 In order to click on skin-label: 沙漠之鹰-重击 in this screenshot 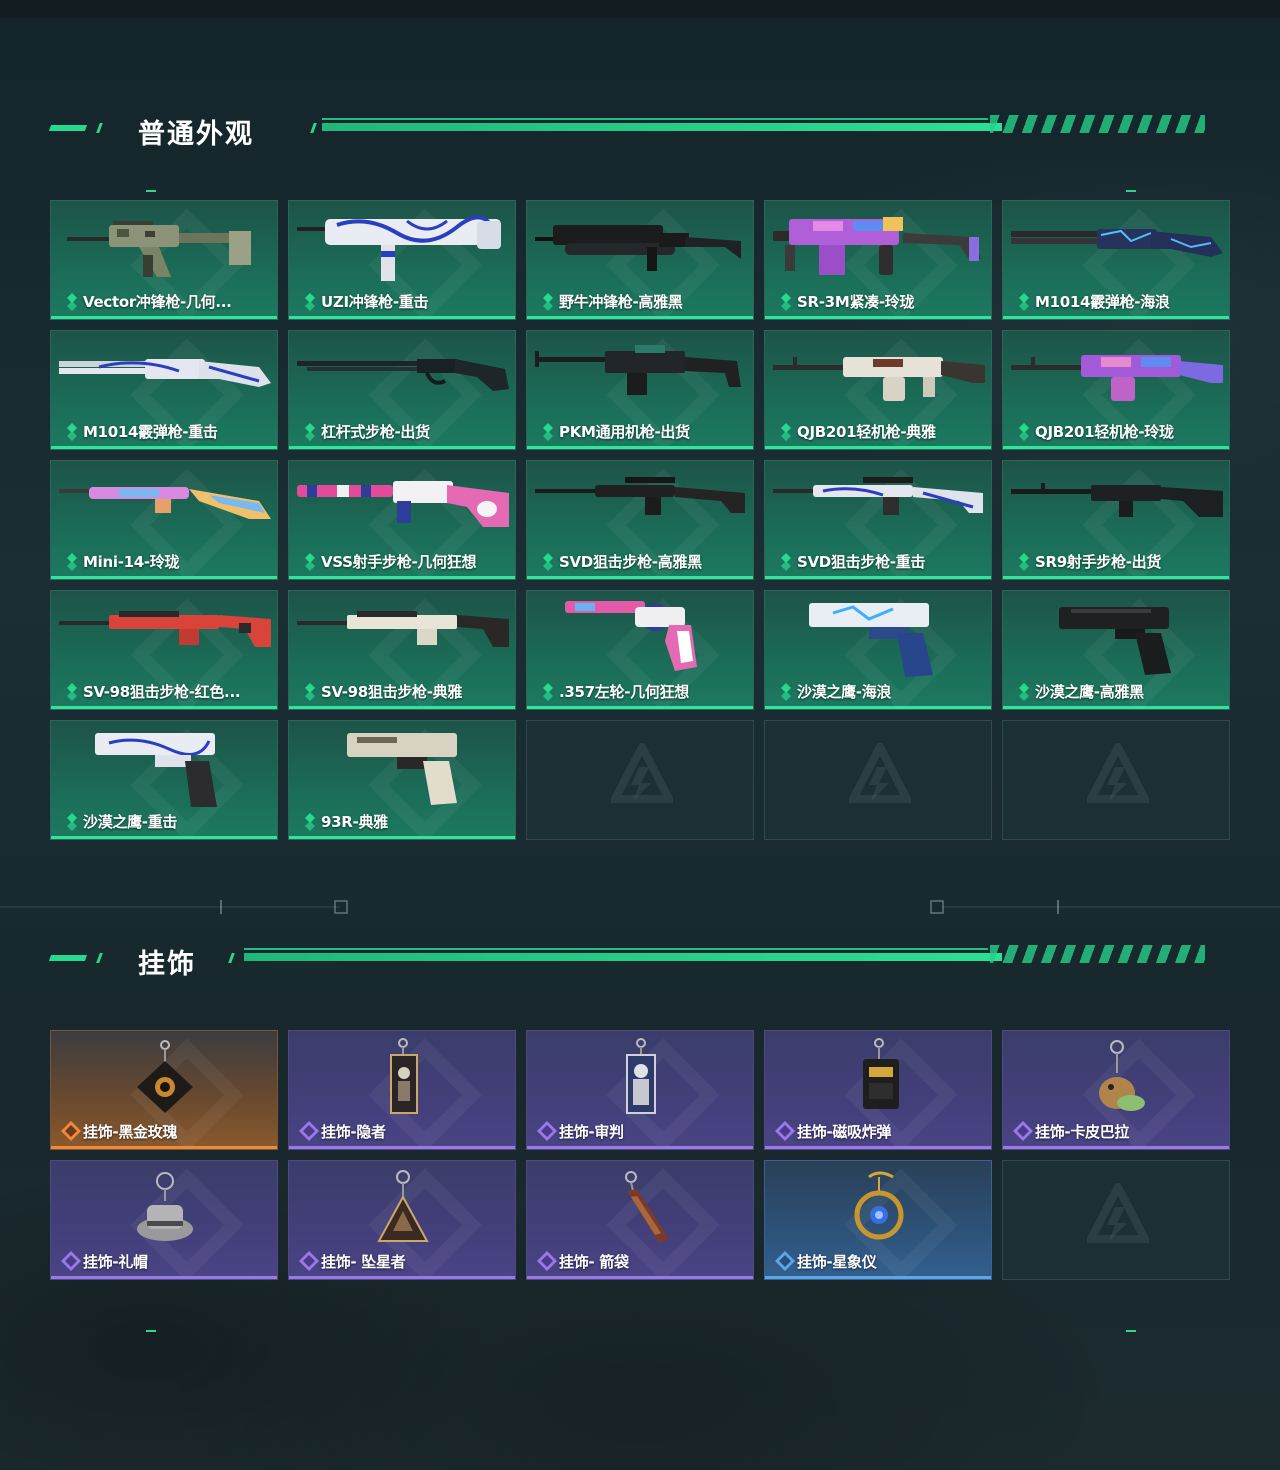, I will do `click(130, 822)`.